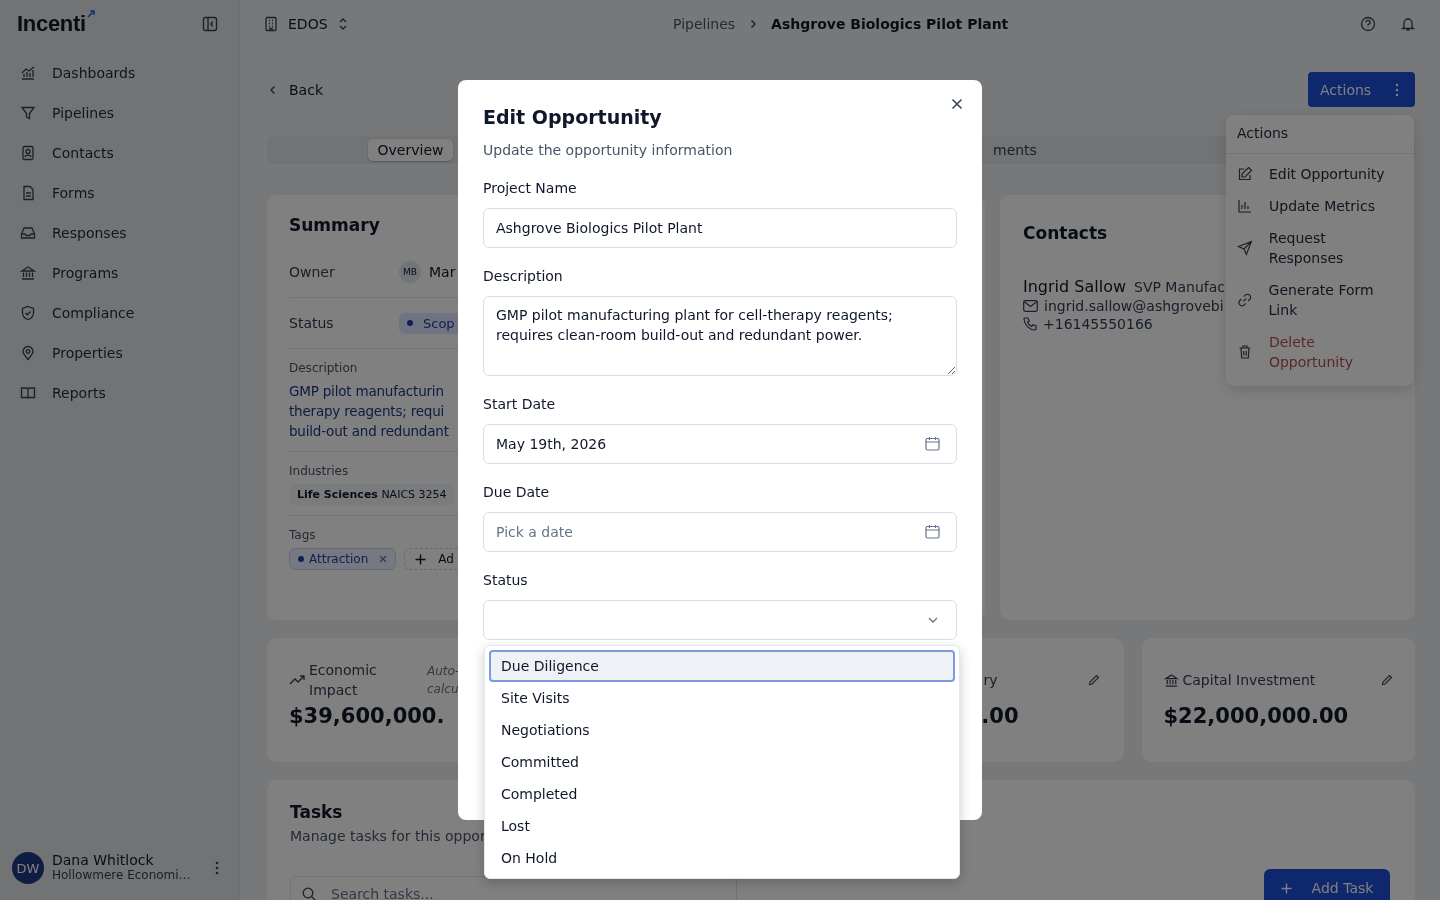 The image size is (1440, 900). Describe the element at coordinates (720, 532) in the screenshot. I see `date-field: Pick a date` at that location.